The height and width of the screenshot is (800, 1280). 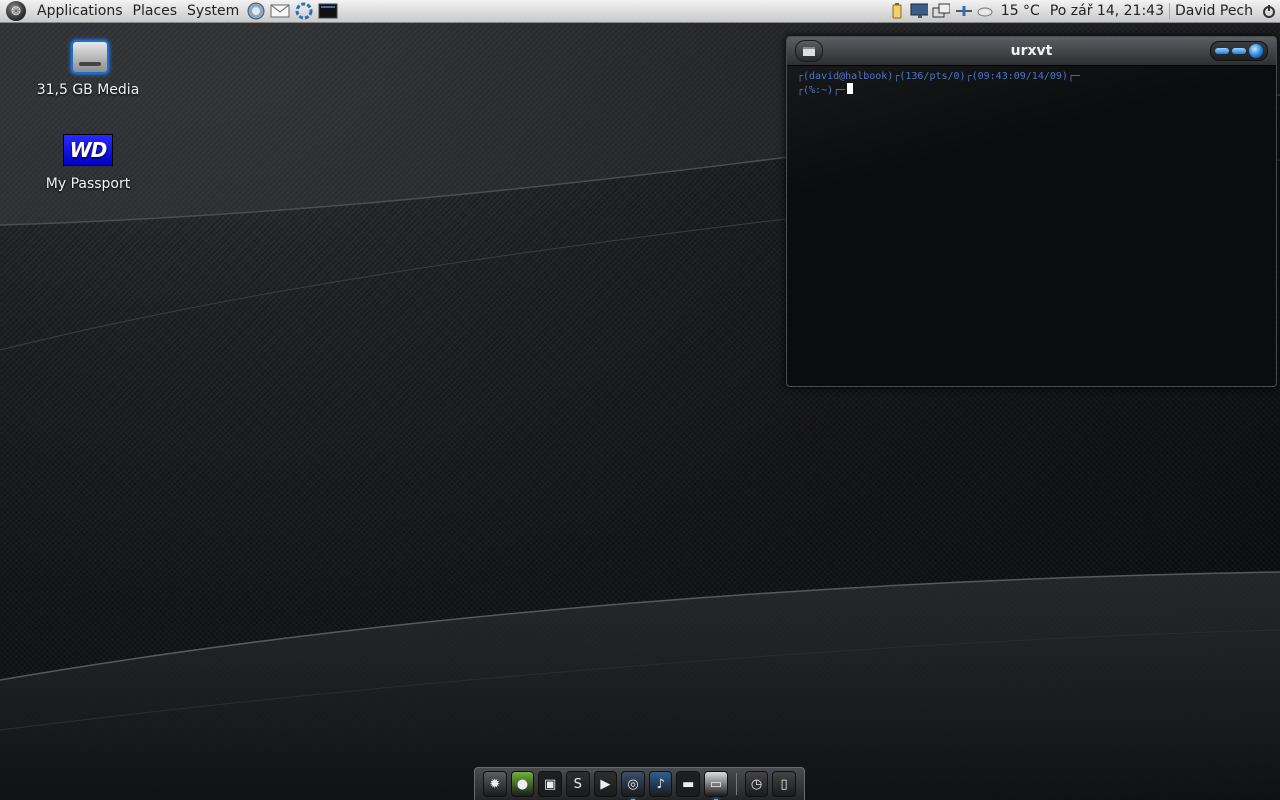 I want to click on wd-passport-icon: WD, so click(x=88, y=150).